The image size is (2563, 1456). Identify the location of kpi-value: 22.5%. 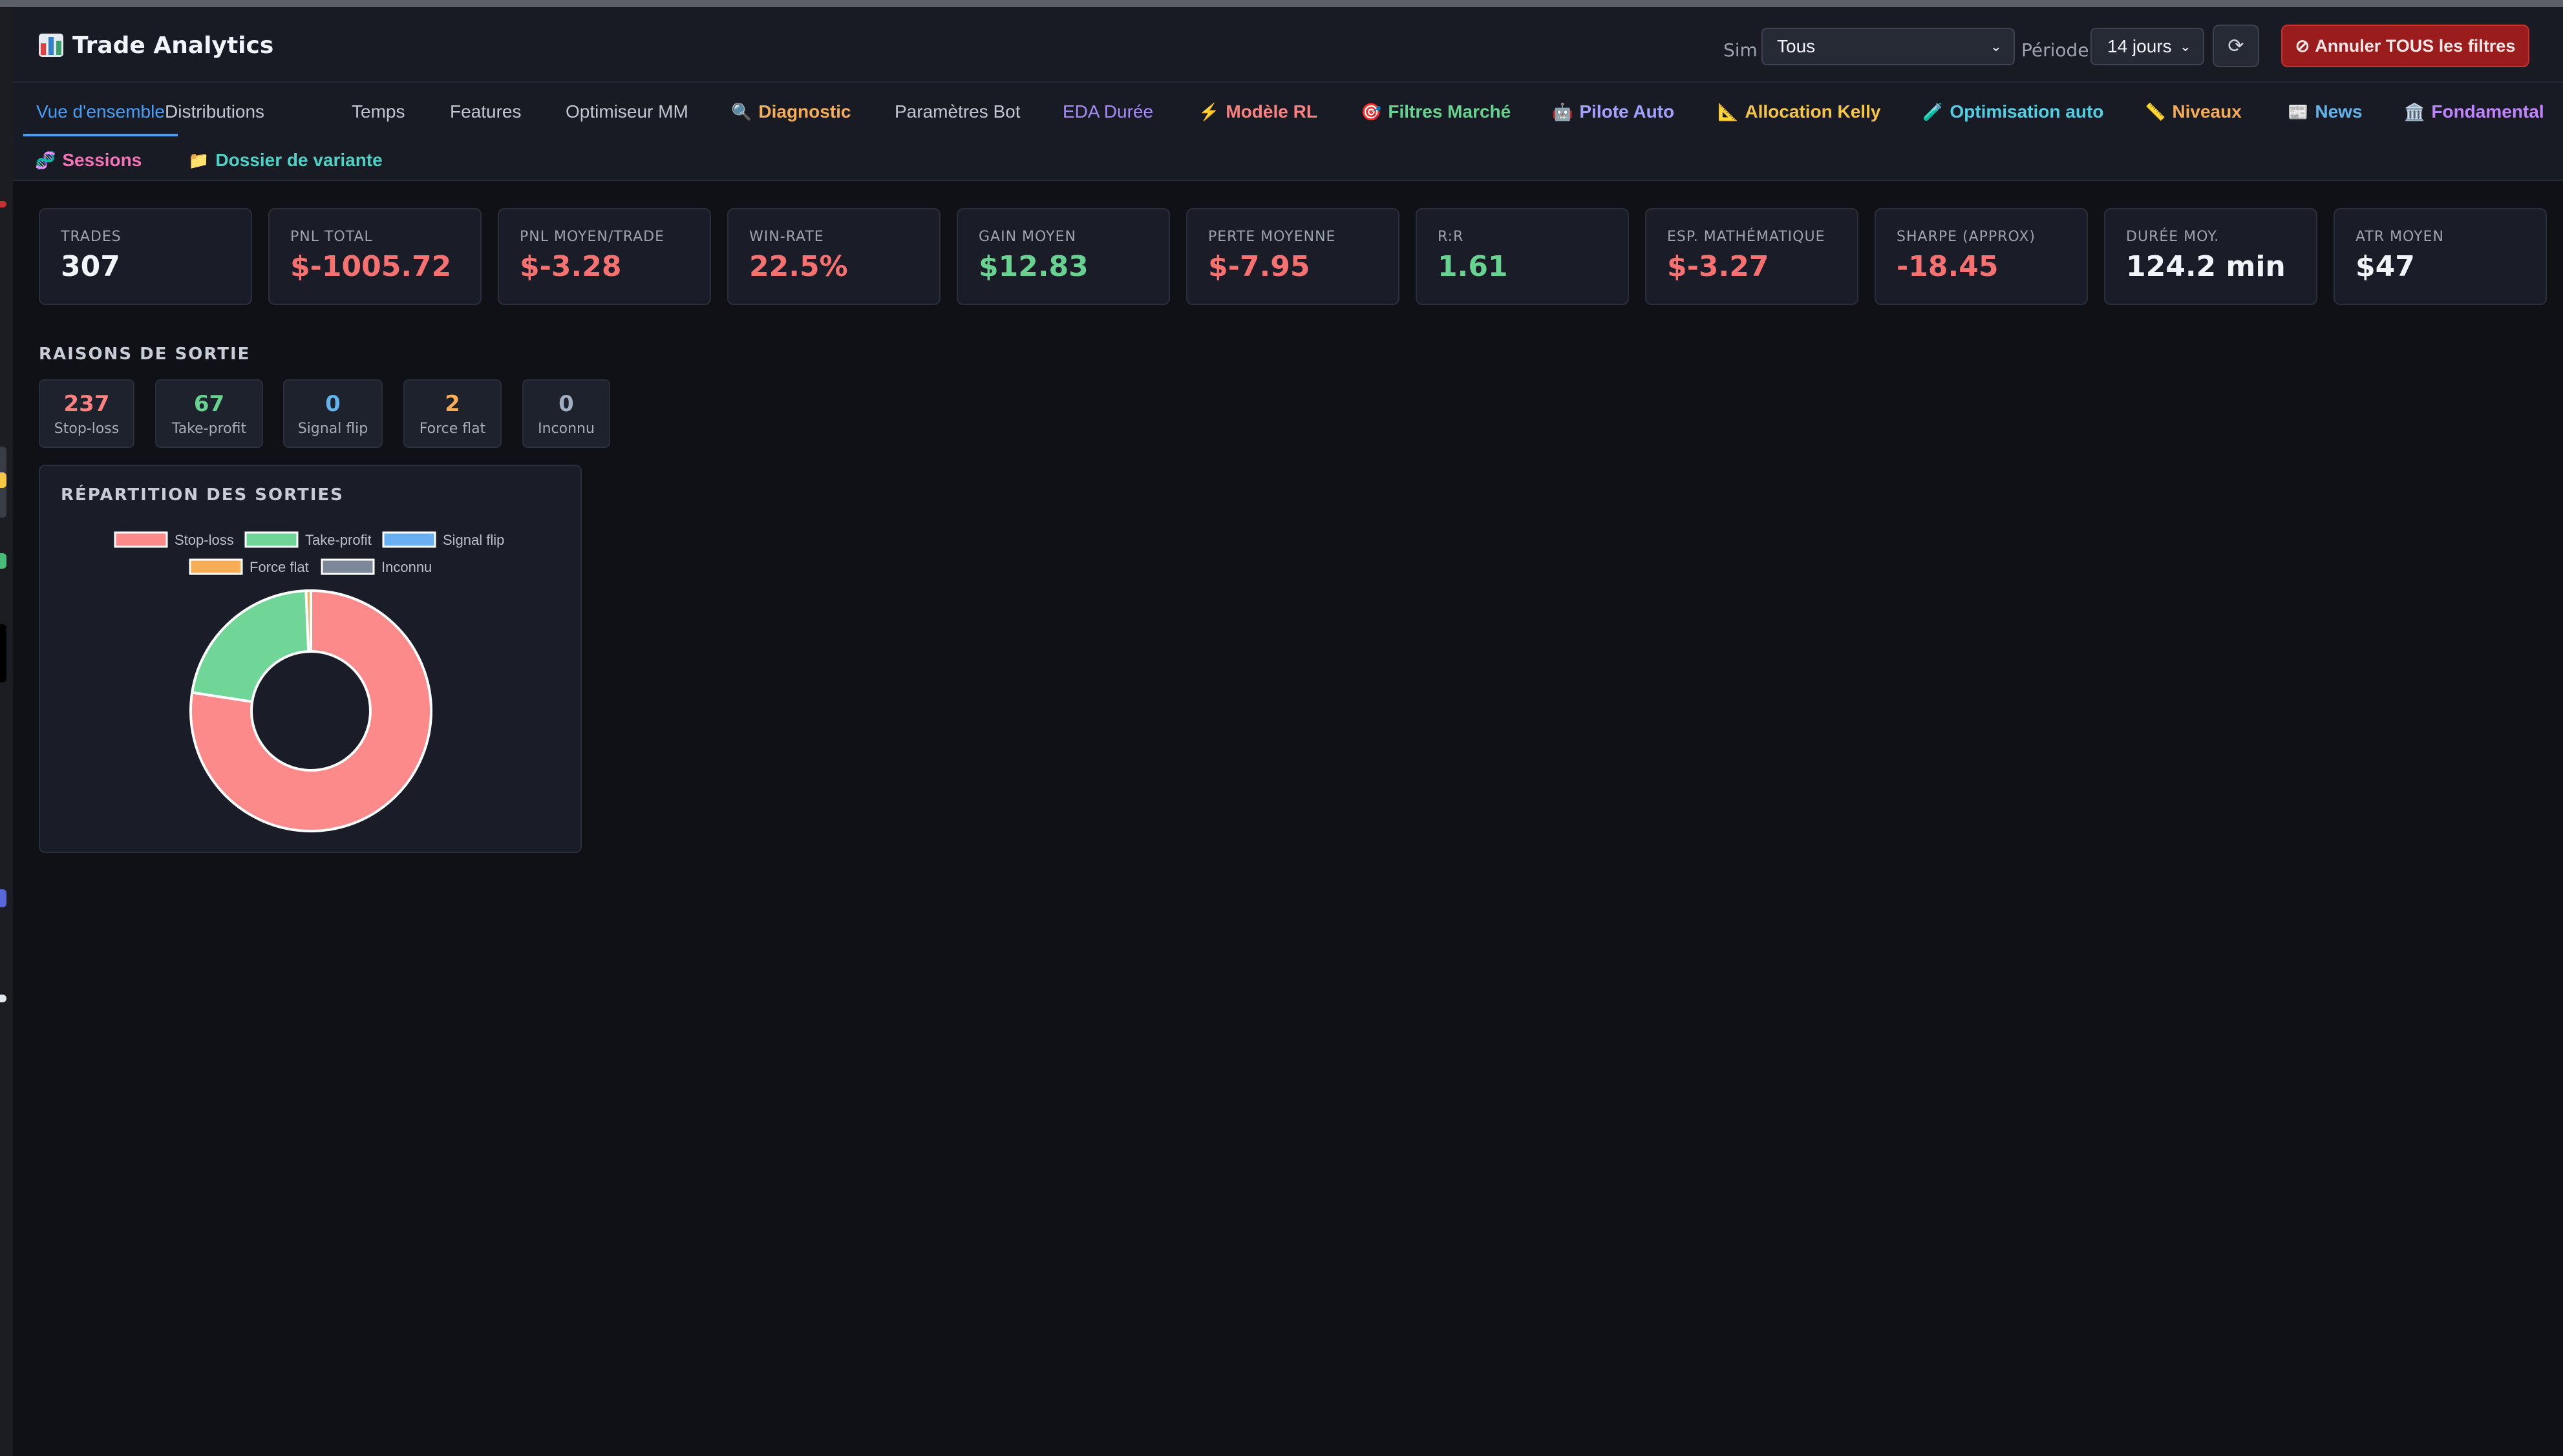
(798, 266).